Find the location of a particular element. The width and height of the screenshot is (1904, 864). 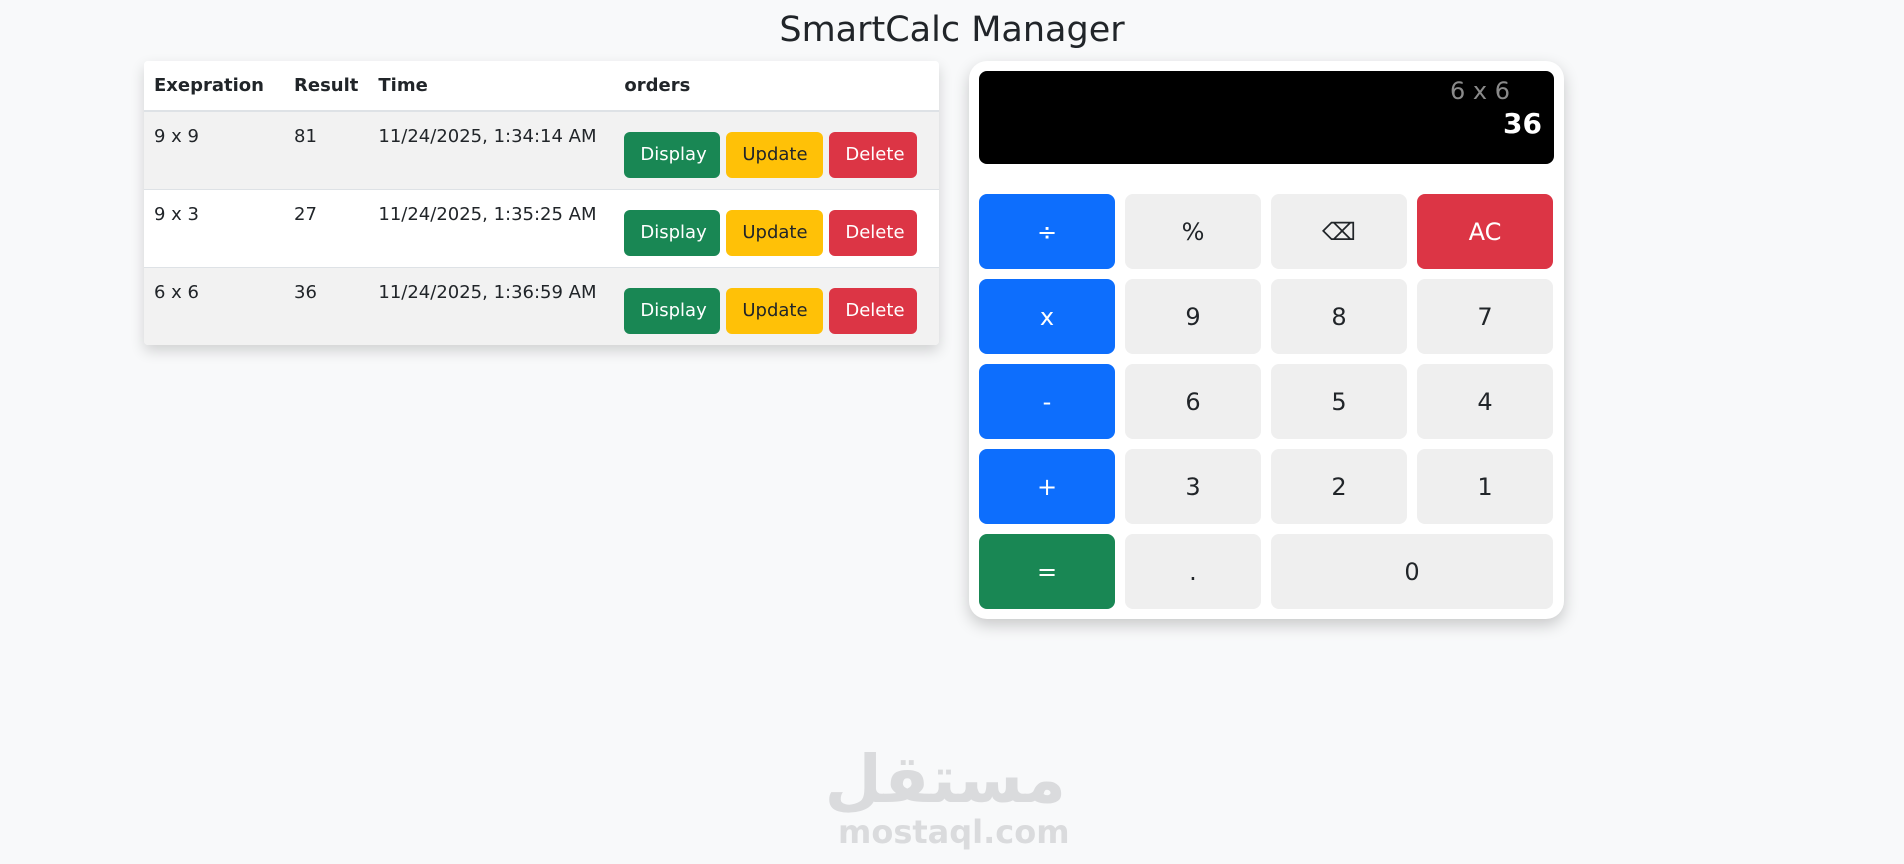

divide-button: ÷ is located at coordinates (1047, 231).